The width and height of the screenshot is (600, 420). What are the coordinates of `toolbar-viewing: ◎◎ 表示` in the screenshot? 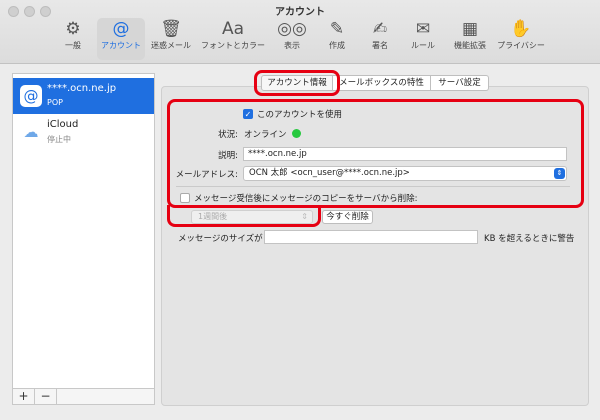 It's located at (292, 39).